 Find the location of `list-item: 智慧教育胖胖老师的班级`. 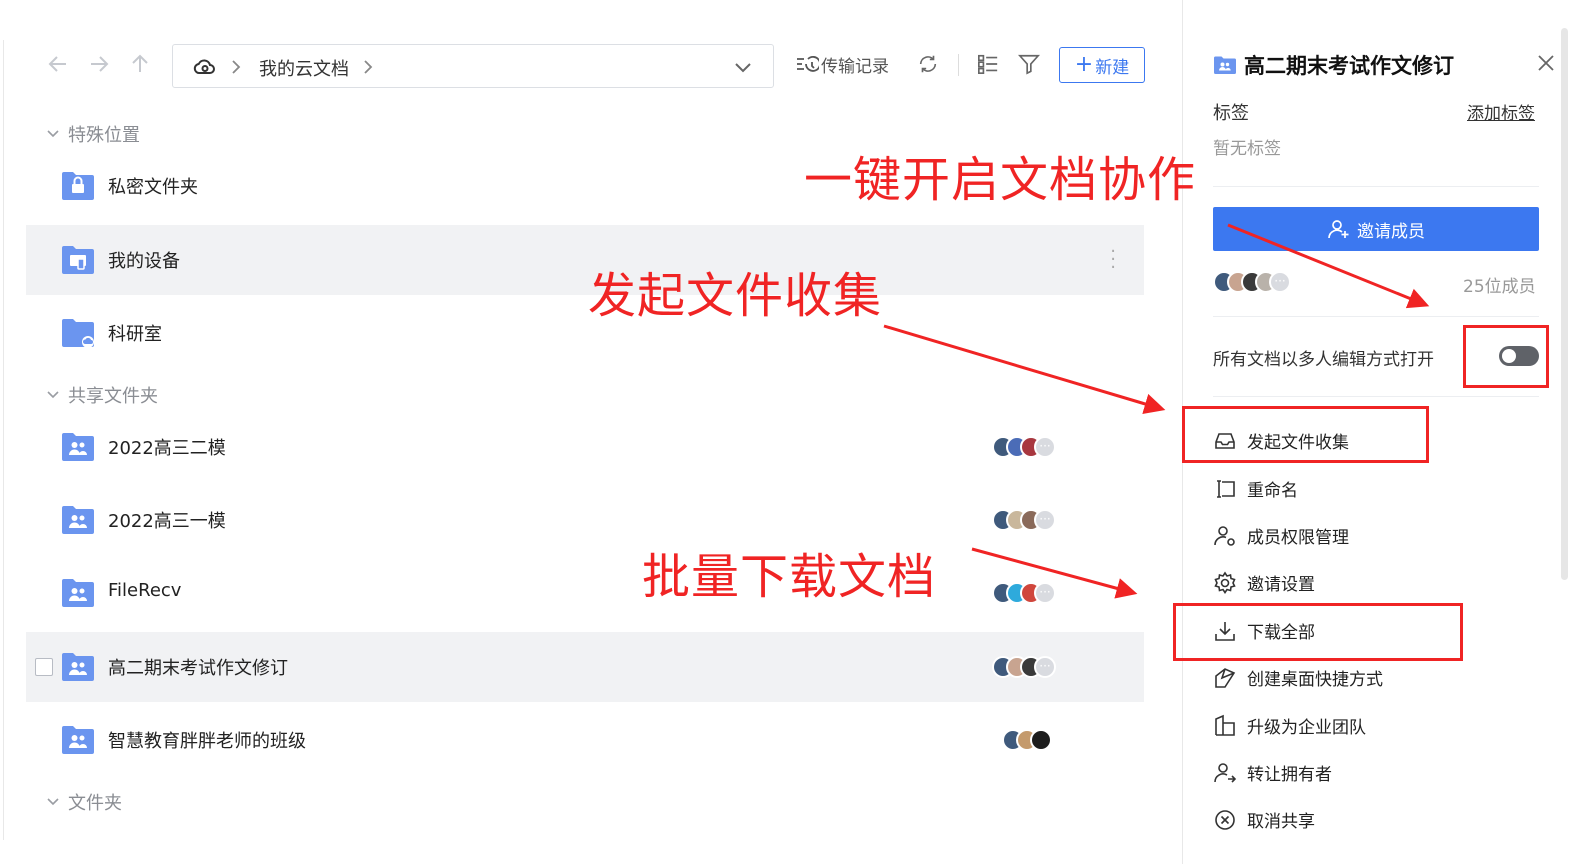

list-item: 智慧教育胖胖老师的班级 is located at coordinates (585, 740).